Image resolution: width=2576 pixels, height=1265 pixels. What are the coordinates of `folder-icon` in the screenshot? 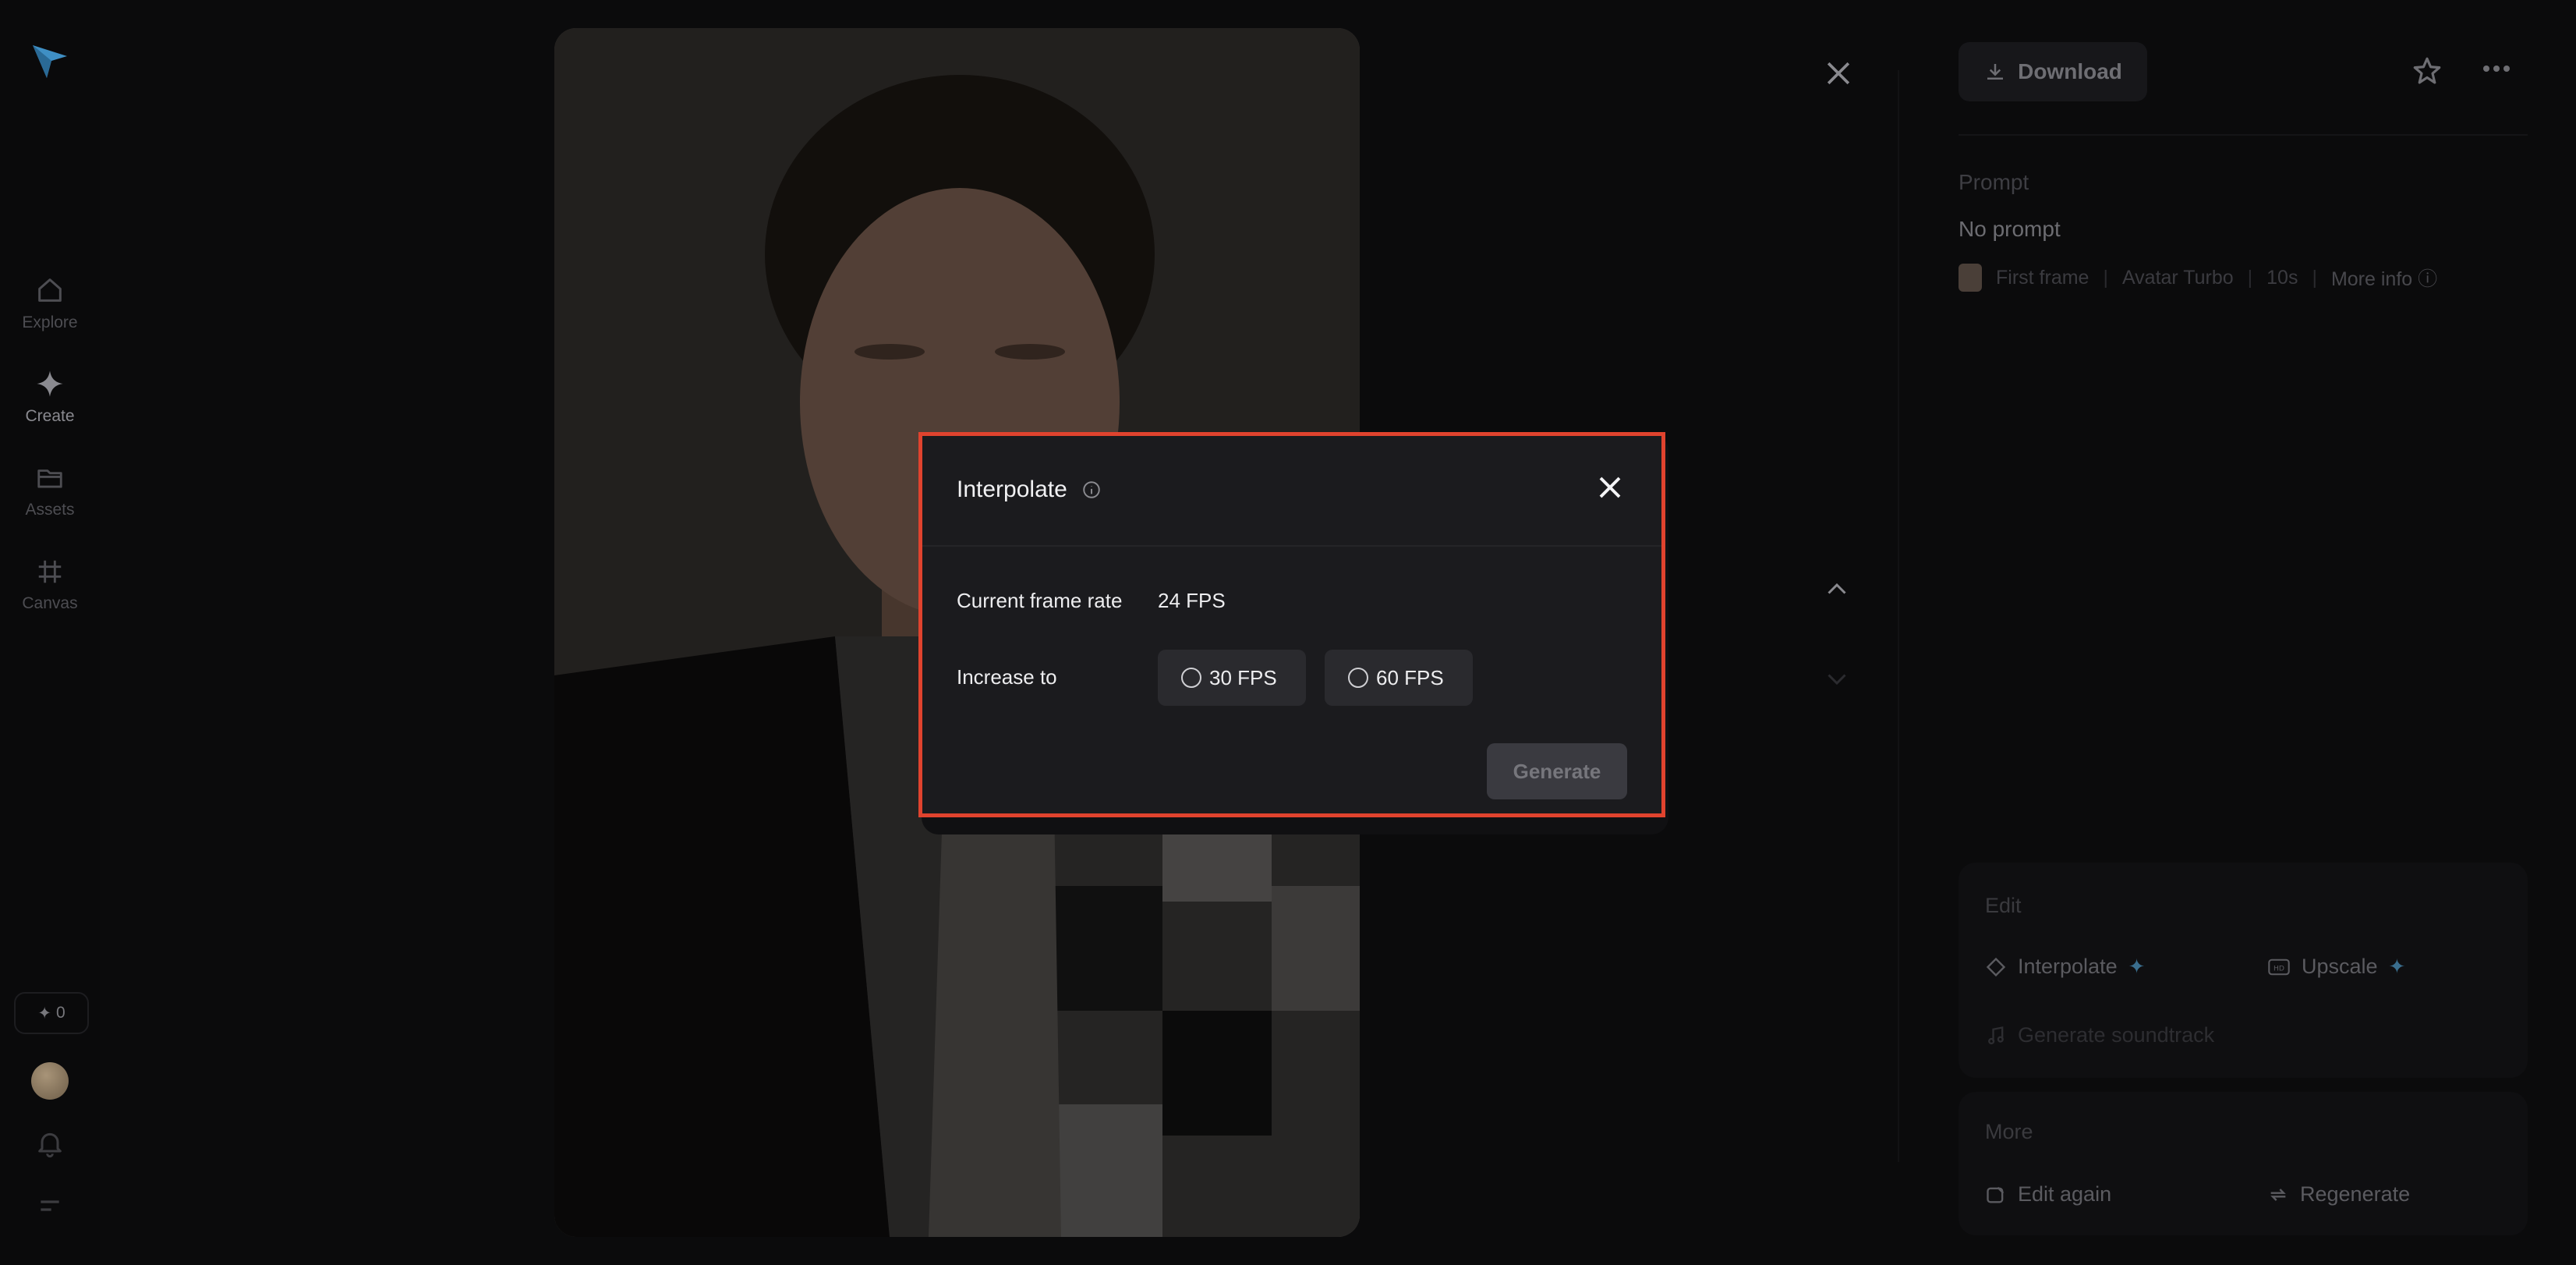 It's located at (49, 479).